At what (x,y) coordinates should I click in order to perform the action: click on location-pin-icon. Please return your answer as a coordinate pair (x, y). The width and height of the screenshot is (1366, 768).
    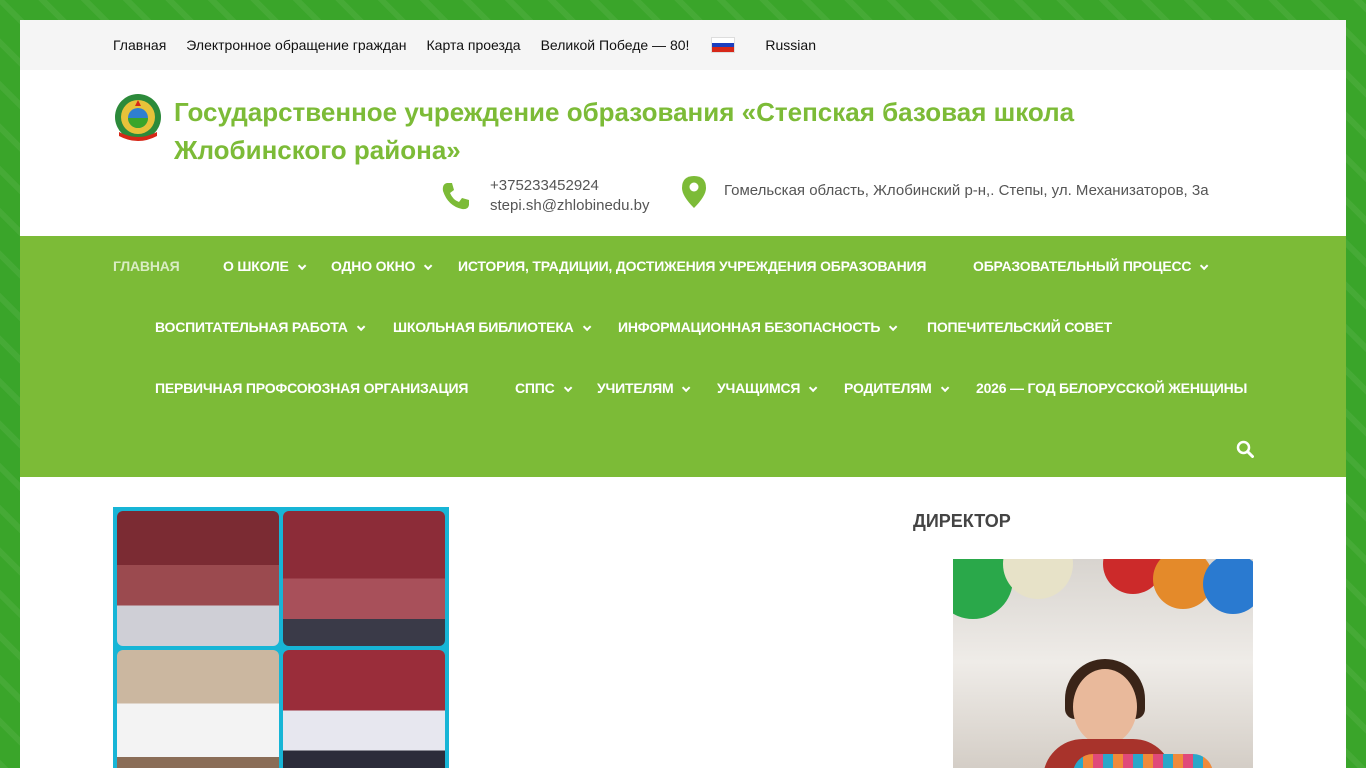
    Looking at the image, I should click on (694, 192).